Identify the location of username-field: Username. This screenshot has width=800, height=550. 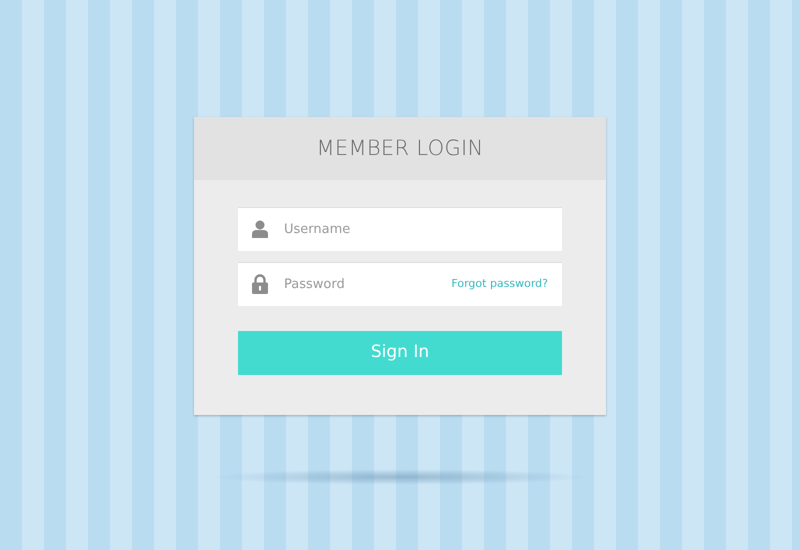
(400, 229).